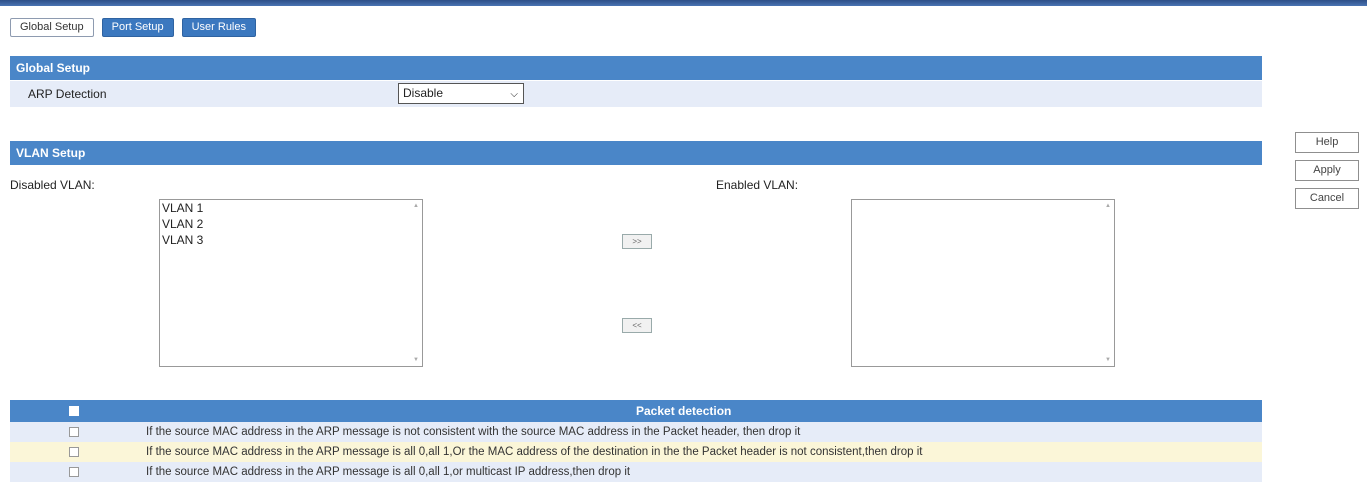  Describe the element at coordinates (1327, 142) in the screenshot. I see `help-button: Help` at that location.